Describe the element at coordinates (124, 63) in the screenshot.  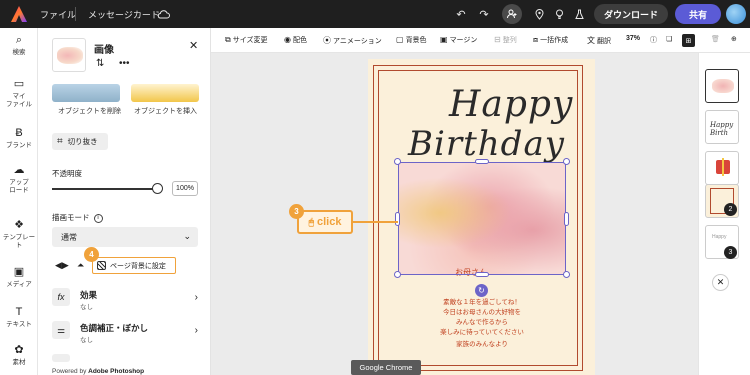
I see `more-options-icon: •••` at that location.